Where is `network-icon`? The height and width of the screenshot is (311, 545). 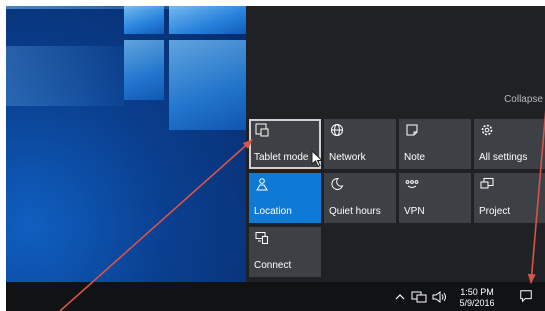 network-icon is located at coordinates (419, 297).